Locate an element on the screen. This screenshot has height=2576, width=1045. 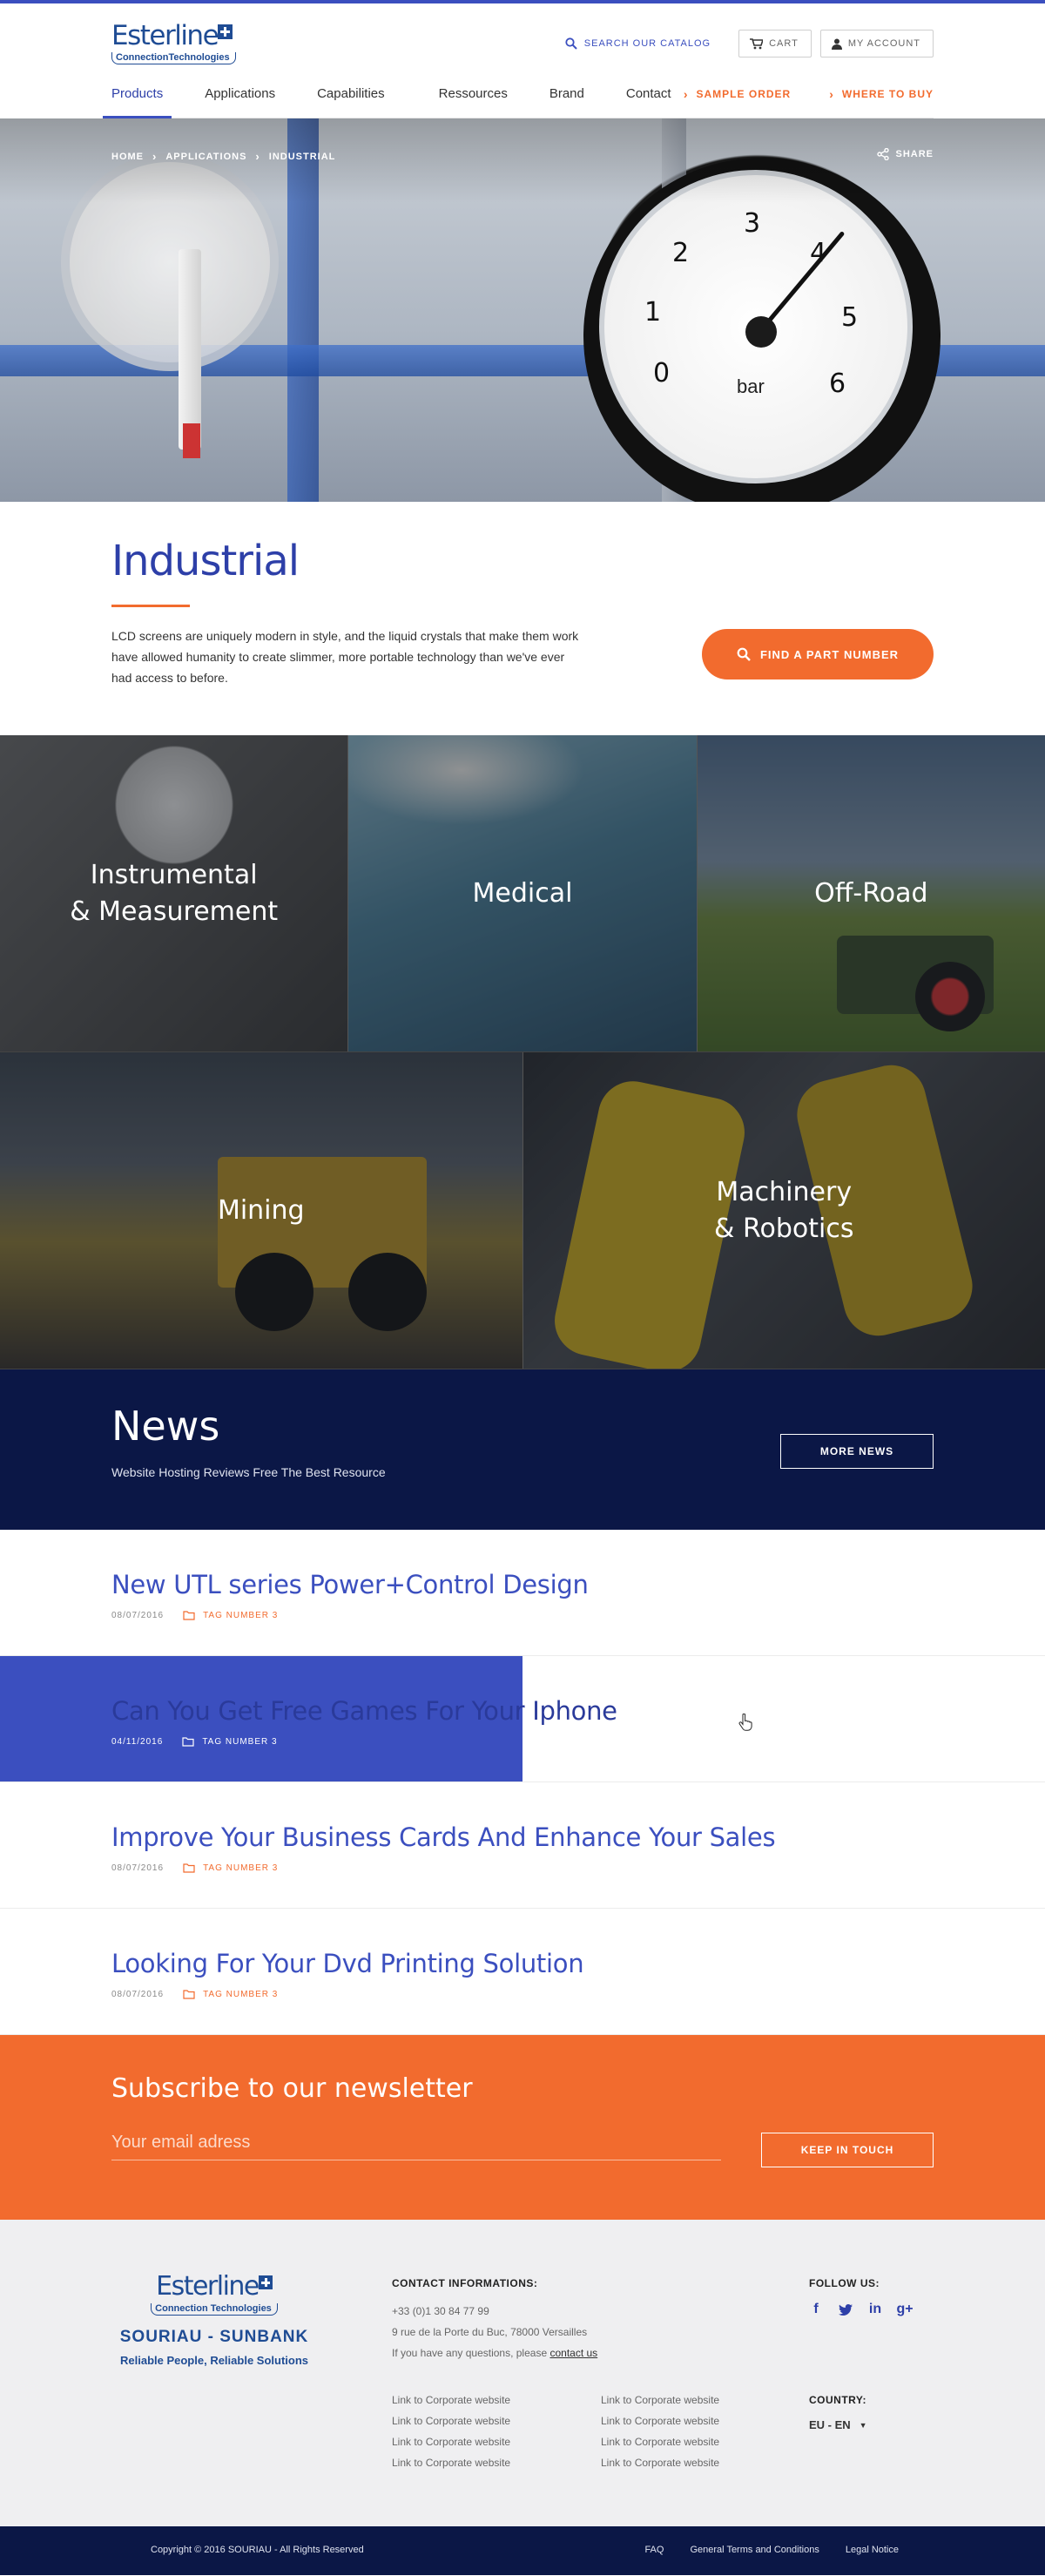
country-value: EU - EN is located at coordinates (830, 2424).